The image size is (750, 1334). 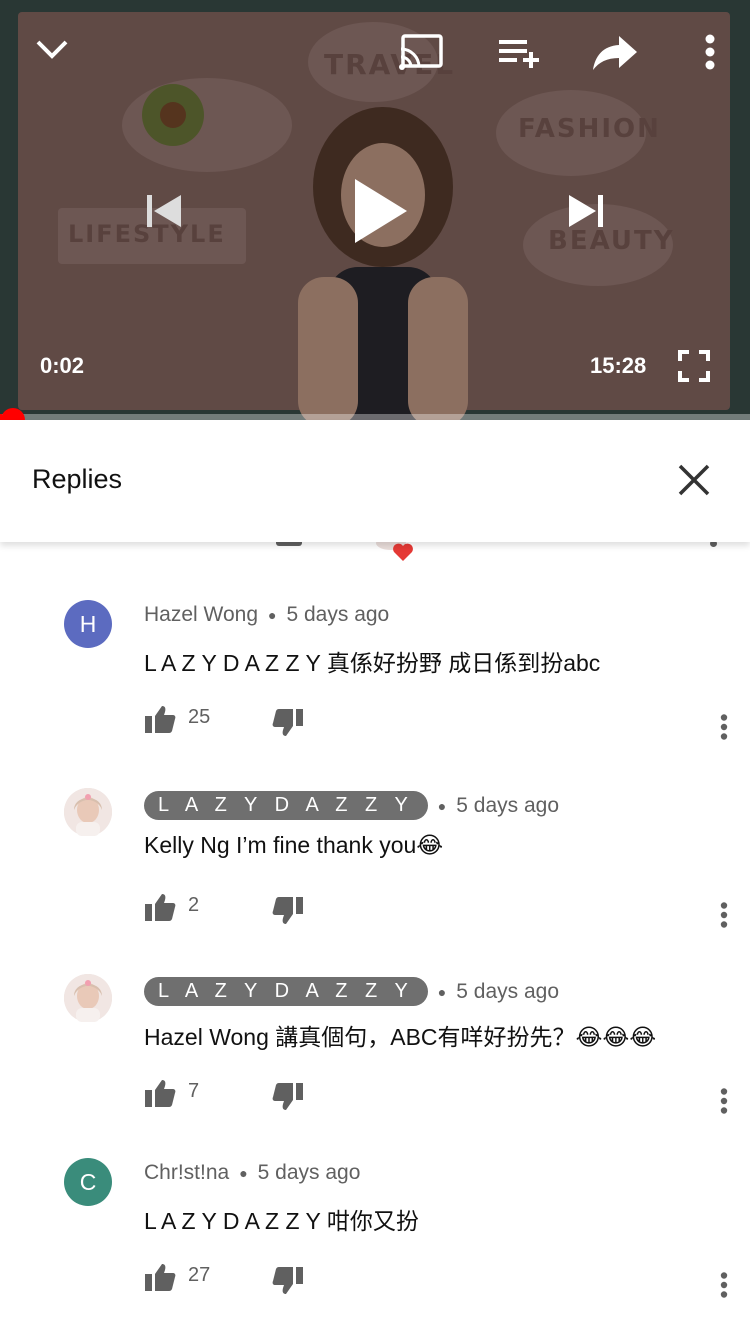 What do you see at coordinates (403, 552) in the screenshot?
I see `creator-heart-icon` at bounding box center [403, 552].